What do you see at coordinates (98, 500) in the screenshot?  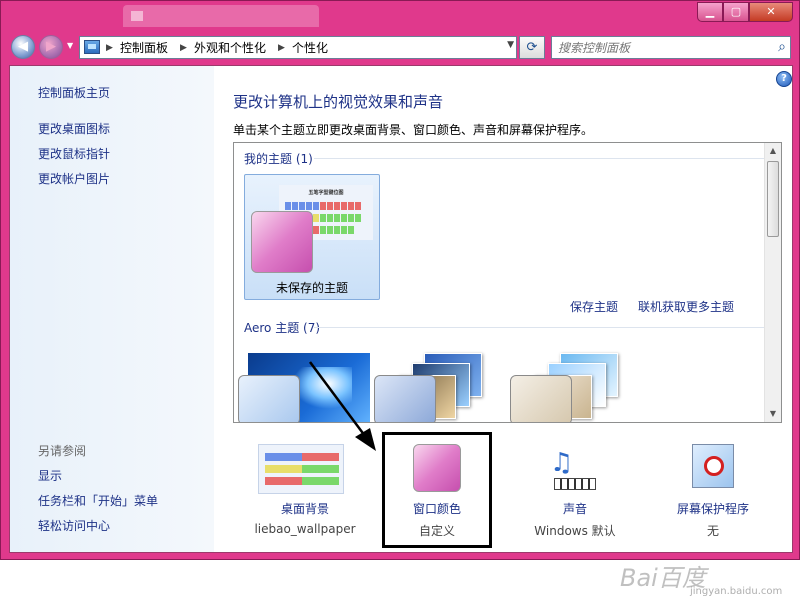 I see `taskbar-start-menu-link: 任务栏和「开始」菜单` at bounding box center [98, 500].